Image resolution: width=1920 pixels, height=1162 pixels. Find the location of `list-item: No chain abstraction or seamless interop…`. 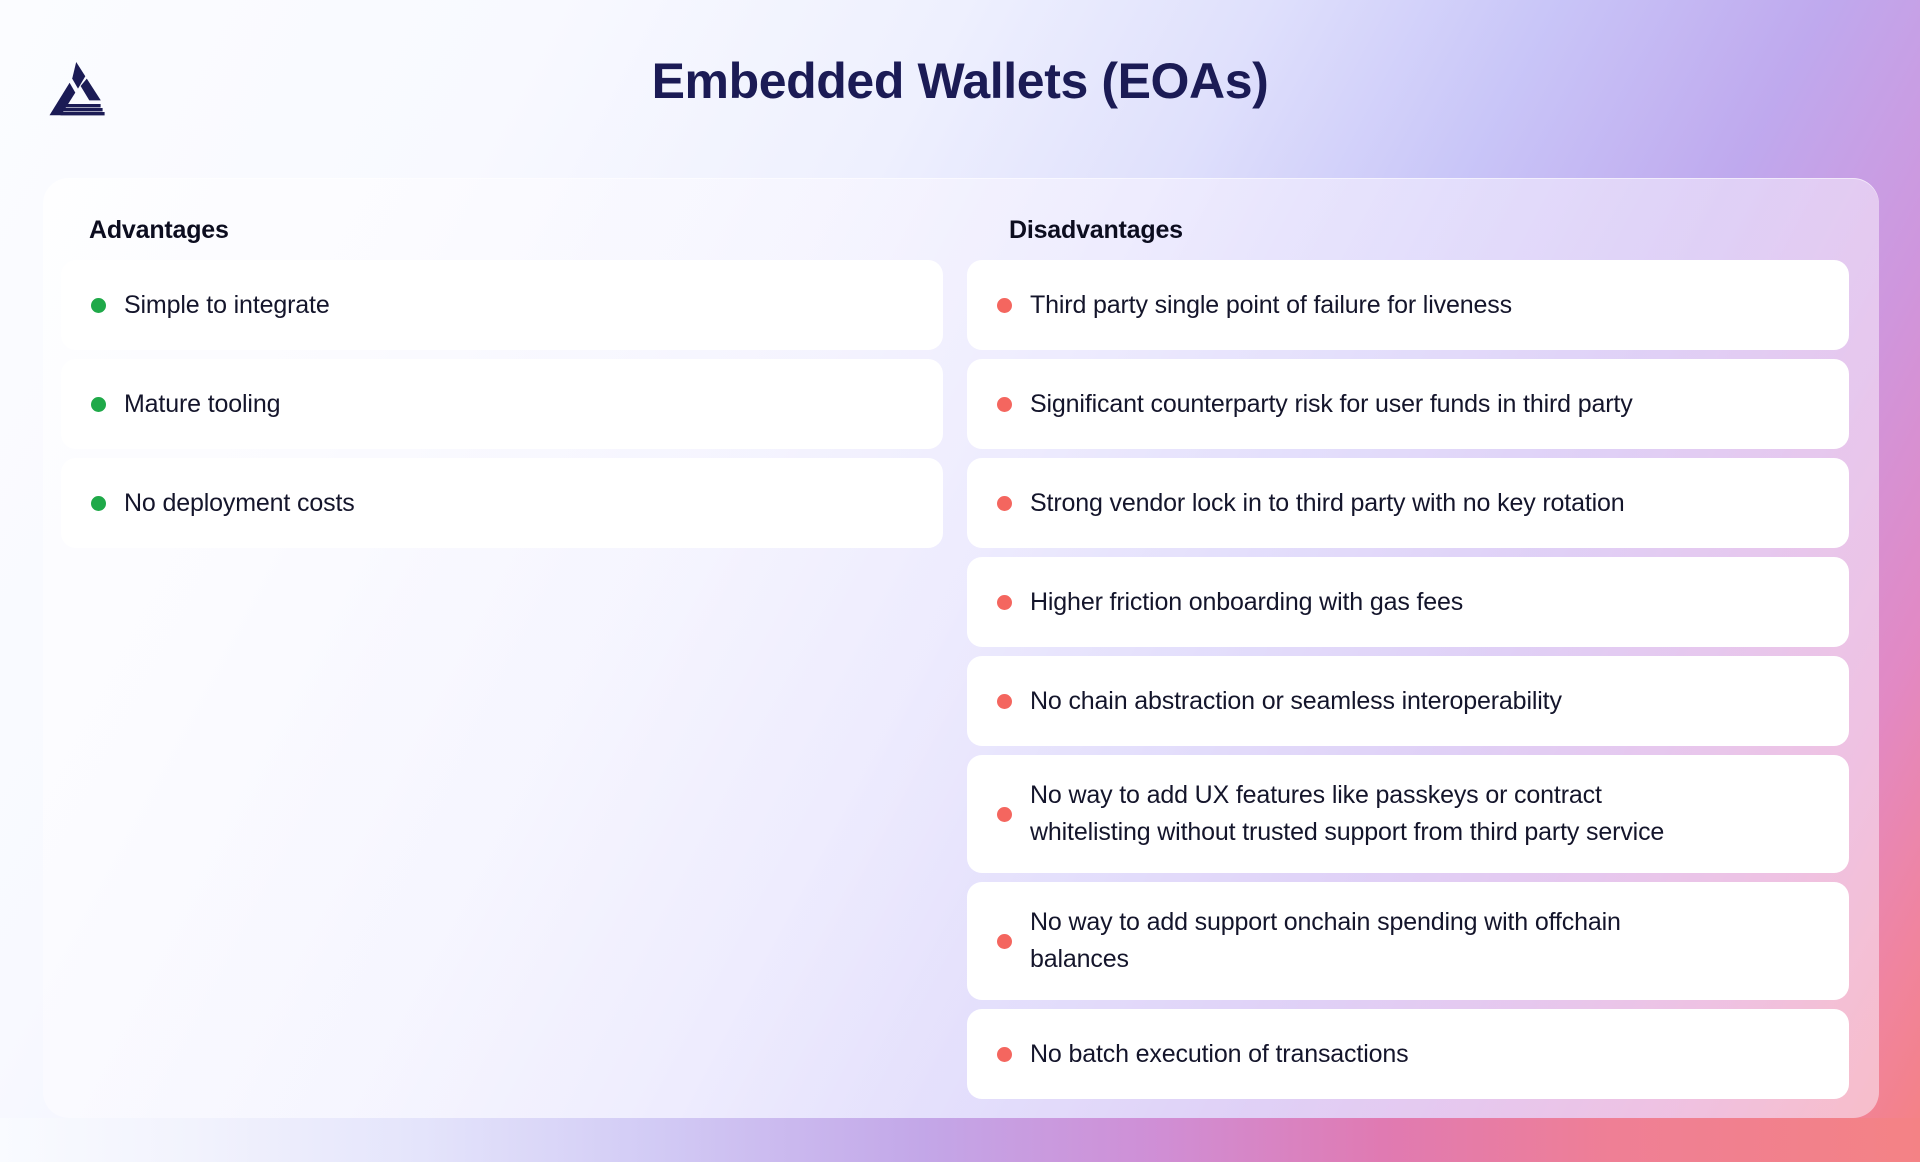

list-item: No chain abstraction or seamless interop… is located at coordinates (1408, 701).